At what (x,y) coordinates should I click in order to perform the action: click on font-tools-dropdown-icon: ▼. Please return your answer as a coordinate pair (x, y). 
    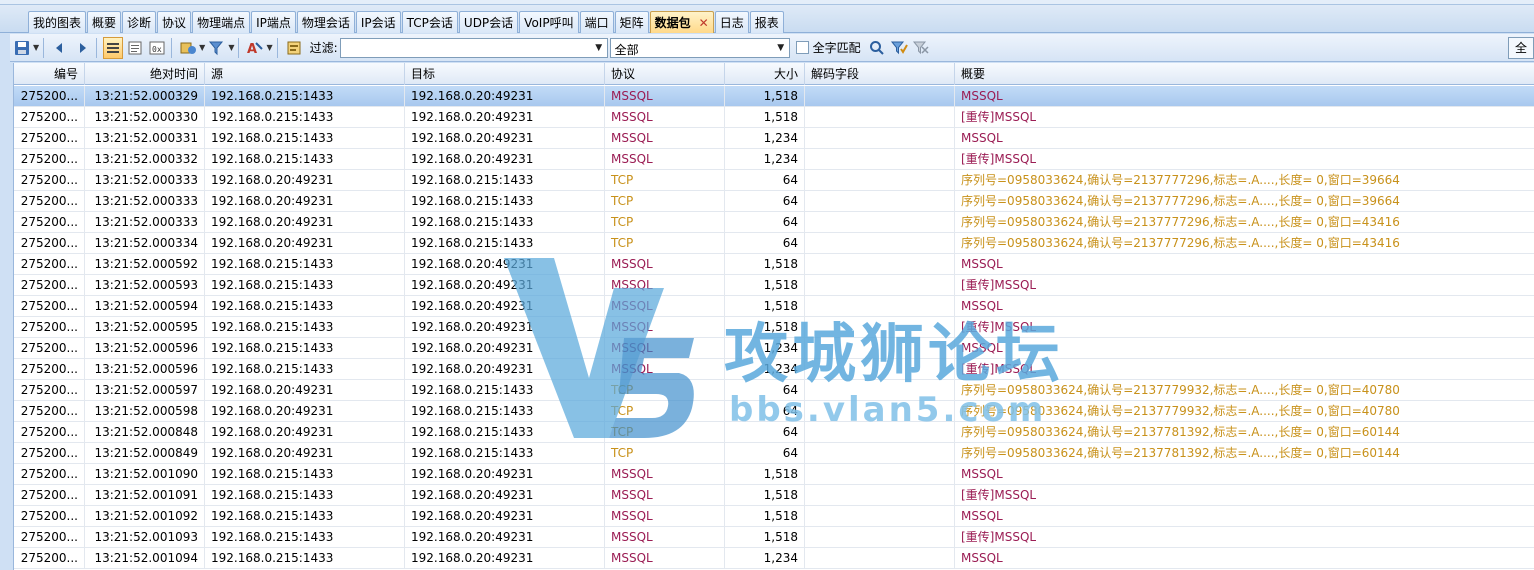
    Looking at the image, I should click on (269, 47).